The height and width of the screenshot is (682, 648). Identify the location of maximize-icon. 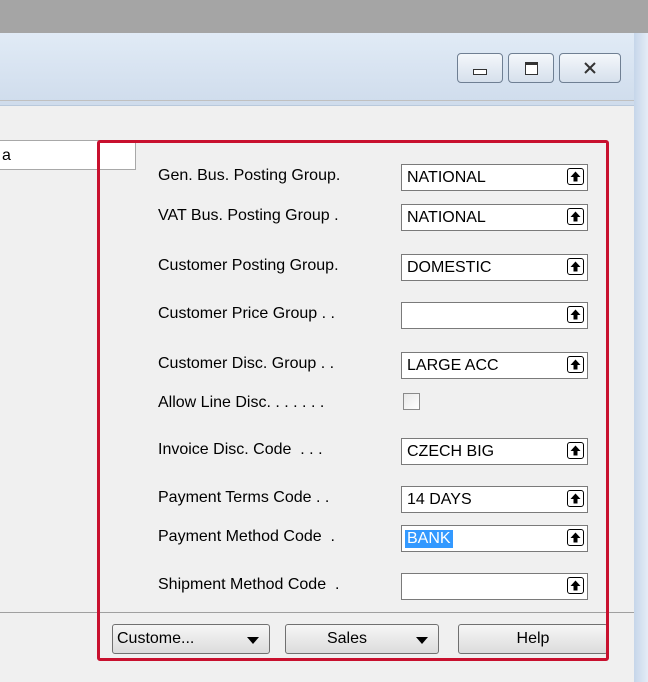
(531, 68).